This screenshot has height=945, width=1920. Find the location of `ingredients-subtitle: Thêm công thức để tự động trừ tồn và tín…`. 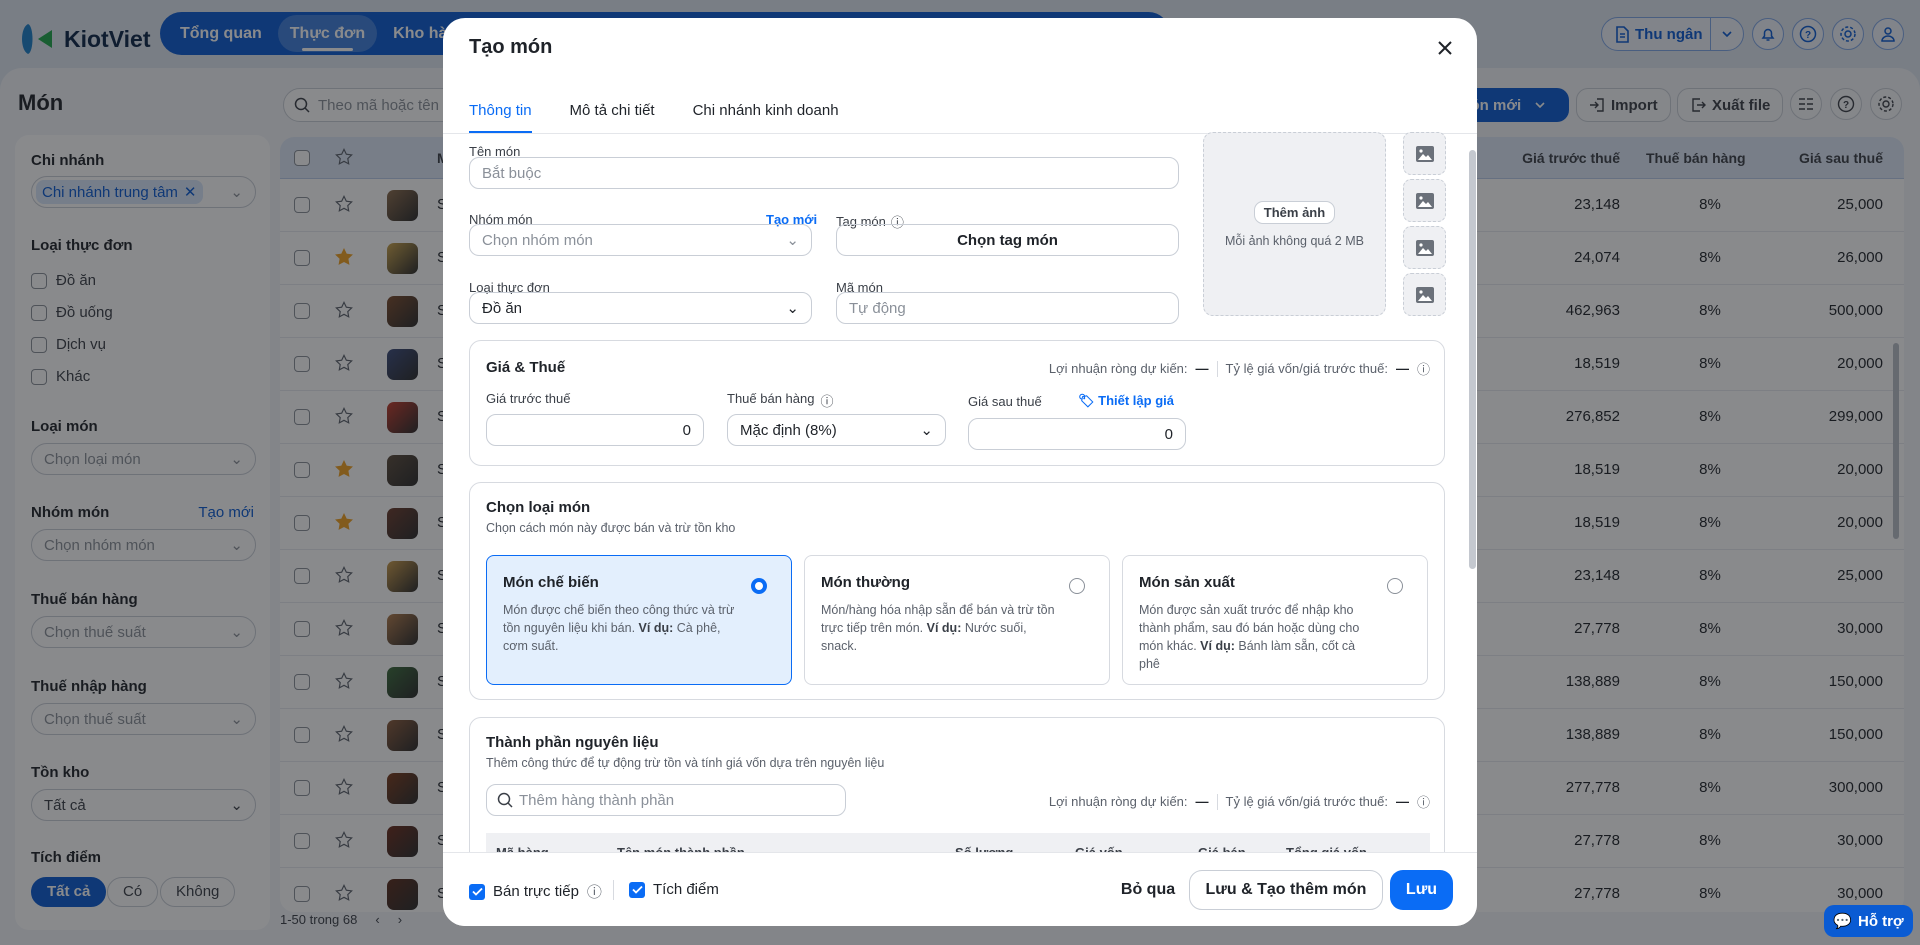

ingredients-subtitle: Thêm công thức để tự động trừ tồn và tín… is located at coordinates (685, 763).